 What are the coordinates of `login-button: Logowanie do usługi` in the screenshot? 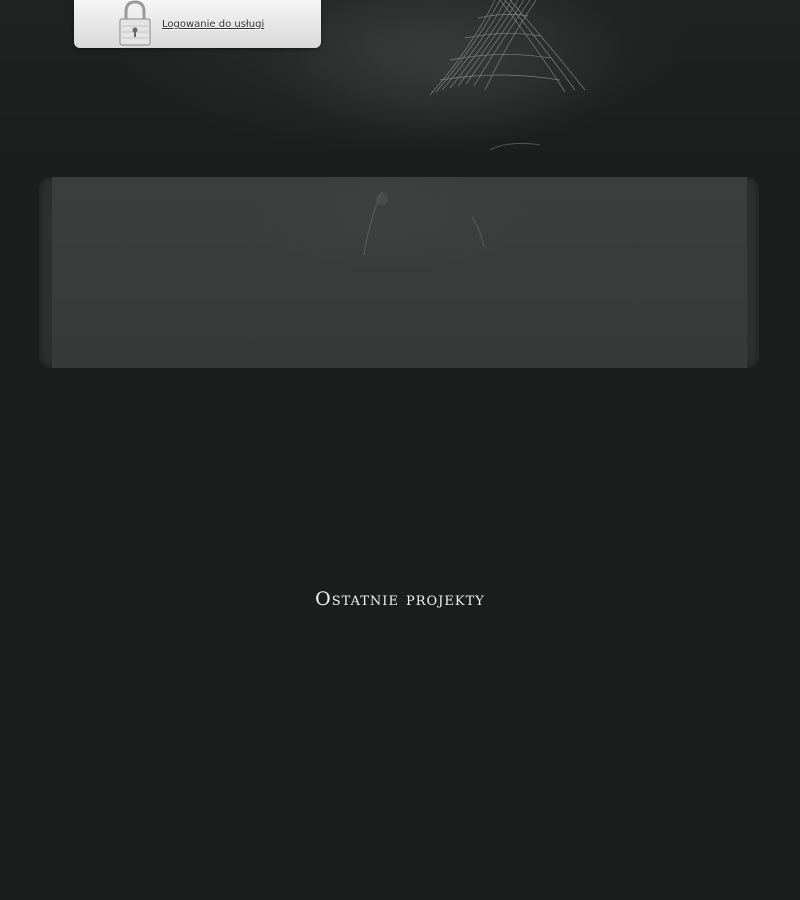 It's located at (197, 24).